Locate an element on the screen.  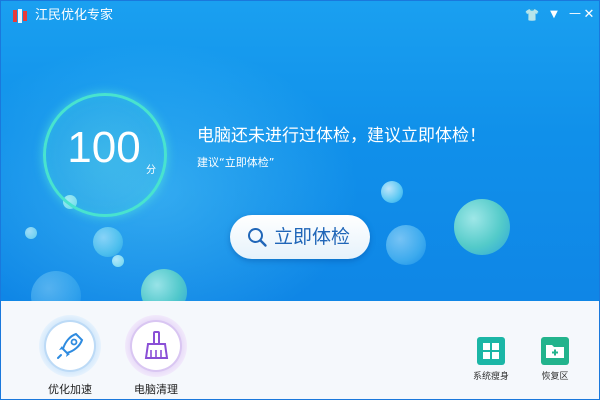
system-slim-button is located at coordinates (491, 351).